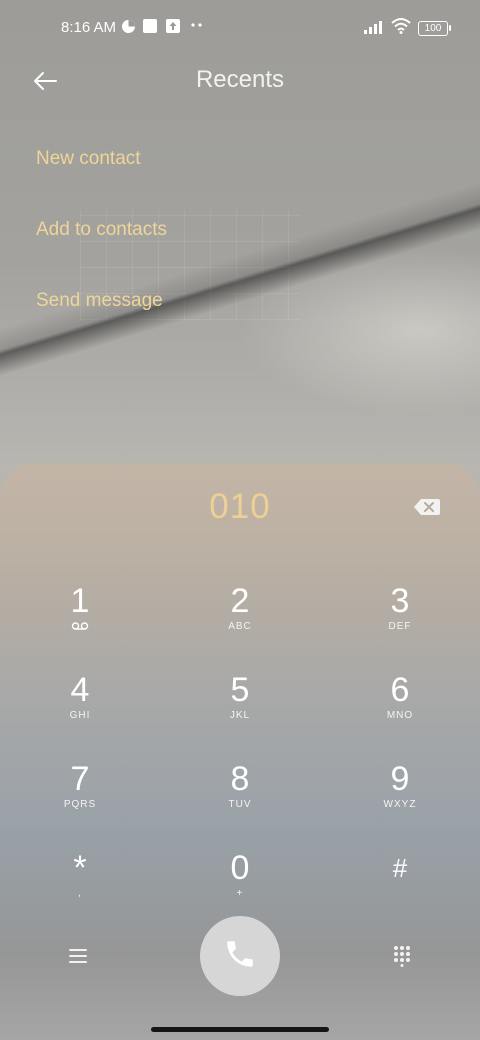 The height and width of the screenshot is (1040, 480). Describe the element at coordinates (400, 779) in the screenshot. I see `key-digit: 9` at that location.